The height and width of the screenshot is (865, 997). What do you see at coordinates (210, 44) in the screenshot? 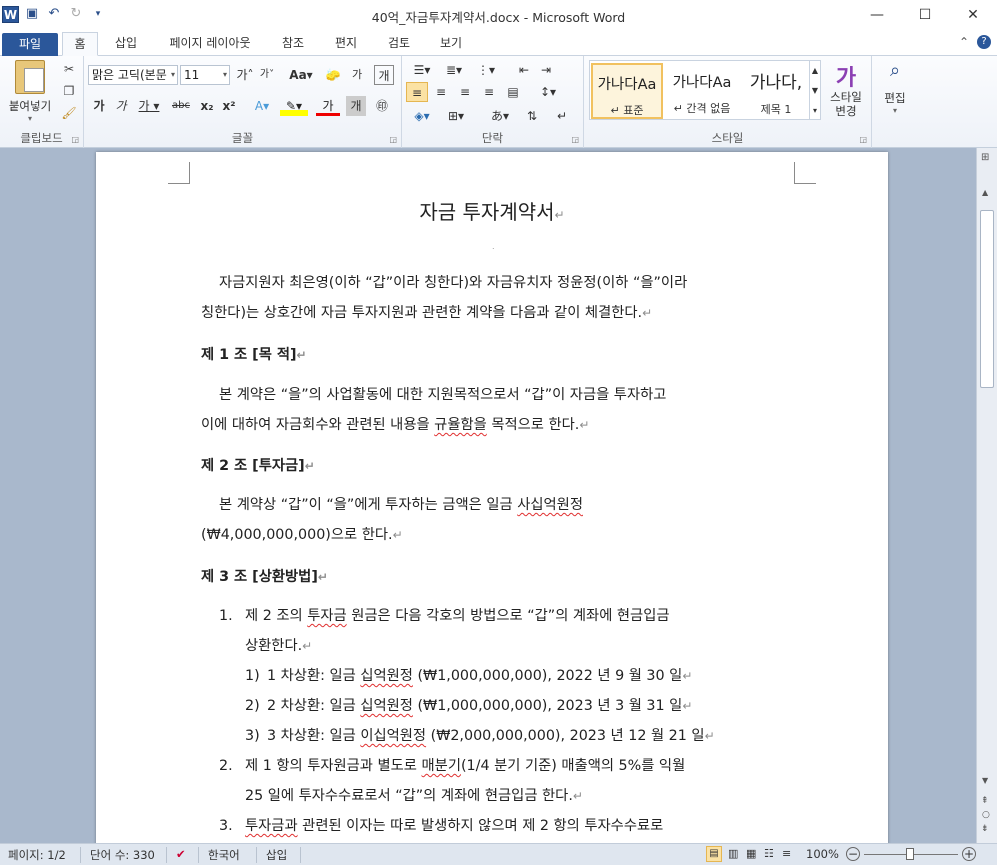
I see `tab-page-layout: 페이지 레이아웃` at bounding box center [210, 44].